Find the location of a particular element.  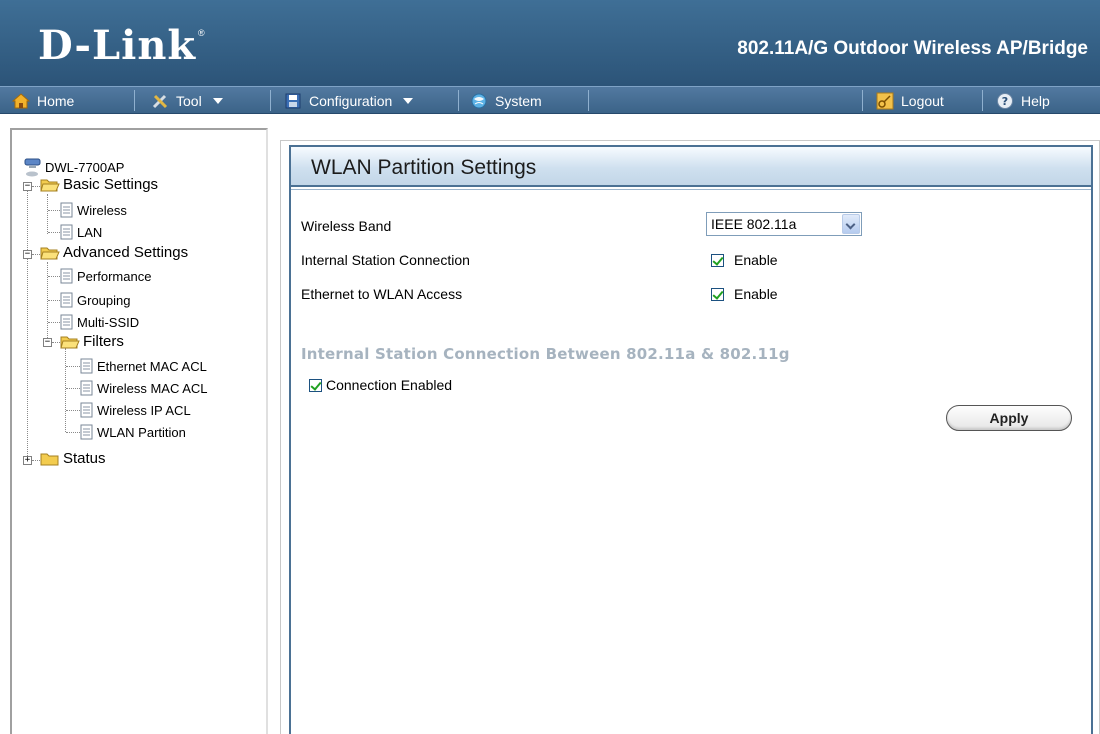

tree-item-multi-ssid: Multi-SSID is located at coordinates (99, 322).